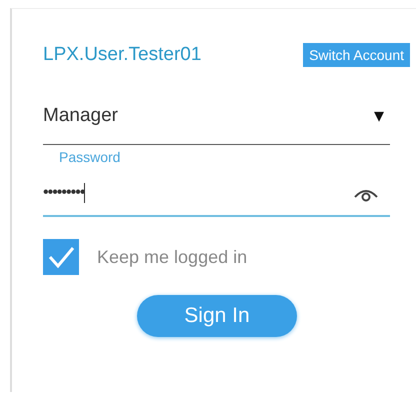 The height and width of the screenshot is (400, 416). I want to click on password-field: Password •••••••••, so click(216, 183).